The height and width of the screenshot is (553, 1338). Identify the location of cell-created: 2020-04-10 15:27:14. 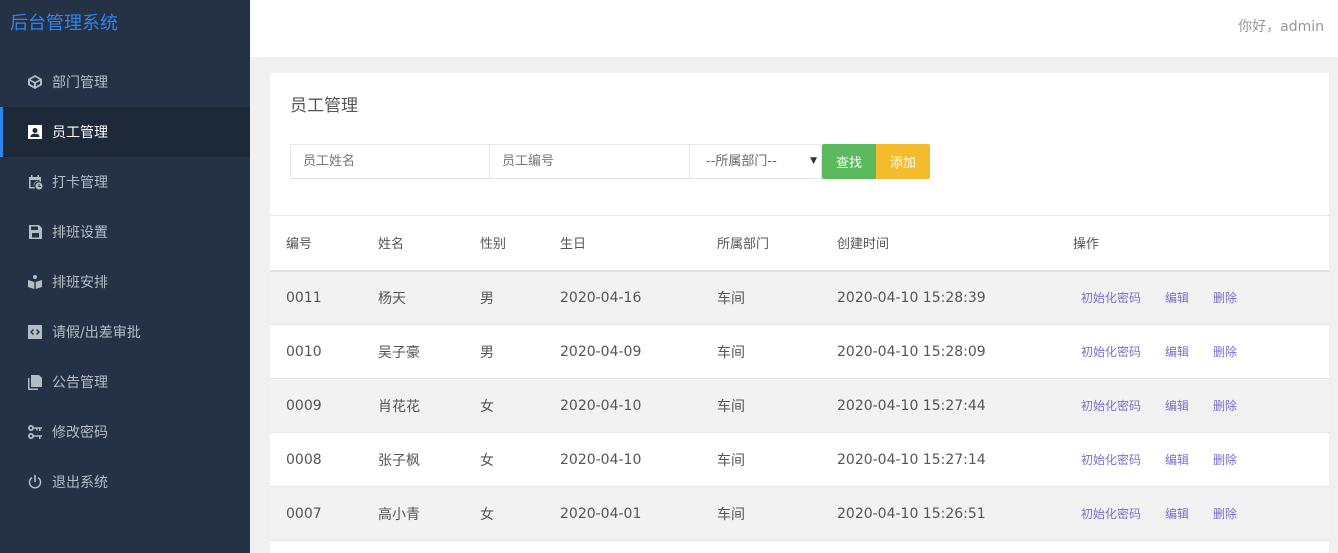
(911, 459).